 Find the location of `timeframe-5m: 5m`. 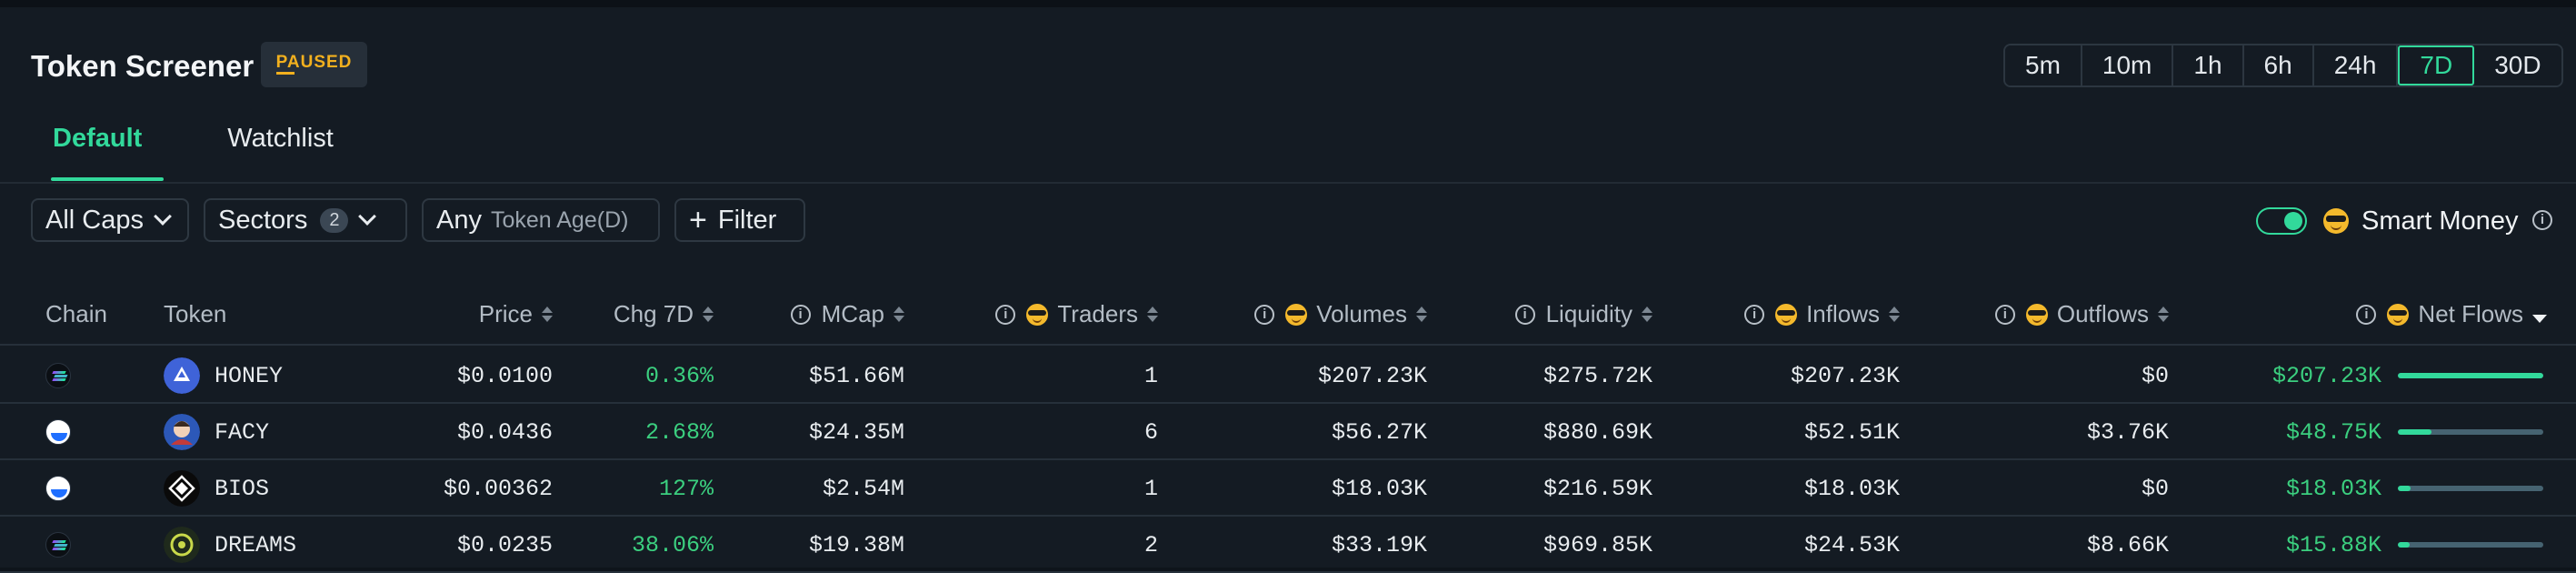

timeframe-5m: 5m is located at coordinates (2044, 65).